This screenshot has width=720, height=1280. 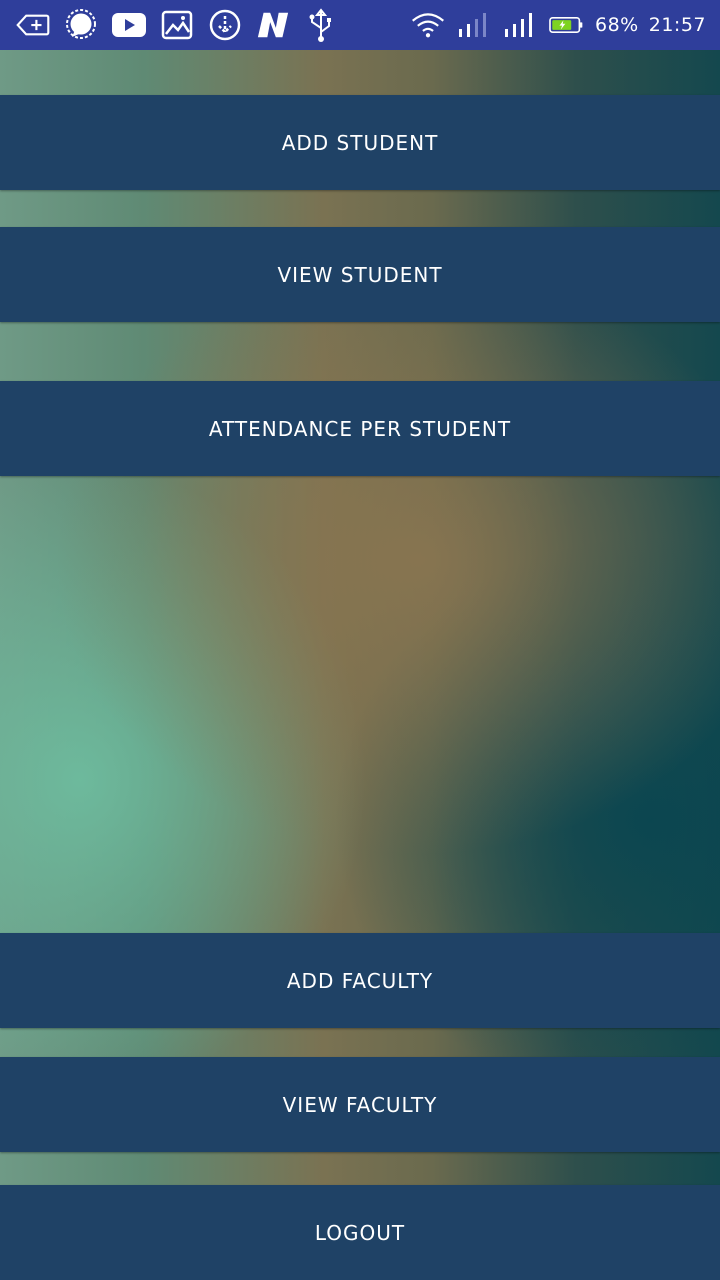 I want to click on view-faculty-label: VIEW FACULTY, so click(x=360, y=1104).